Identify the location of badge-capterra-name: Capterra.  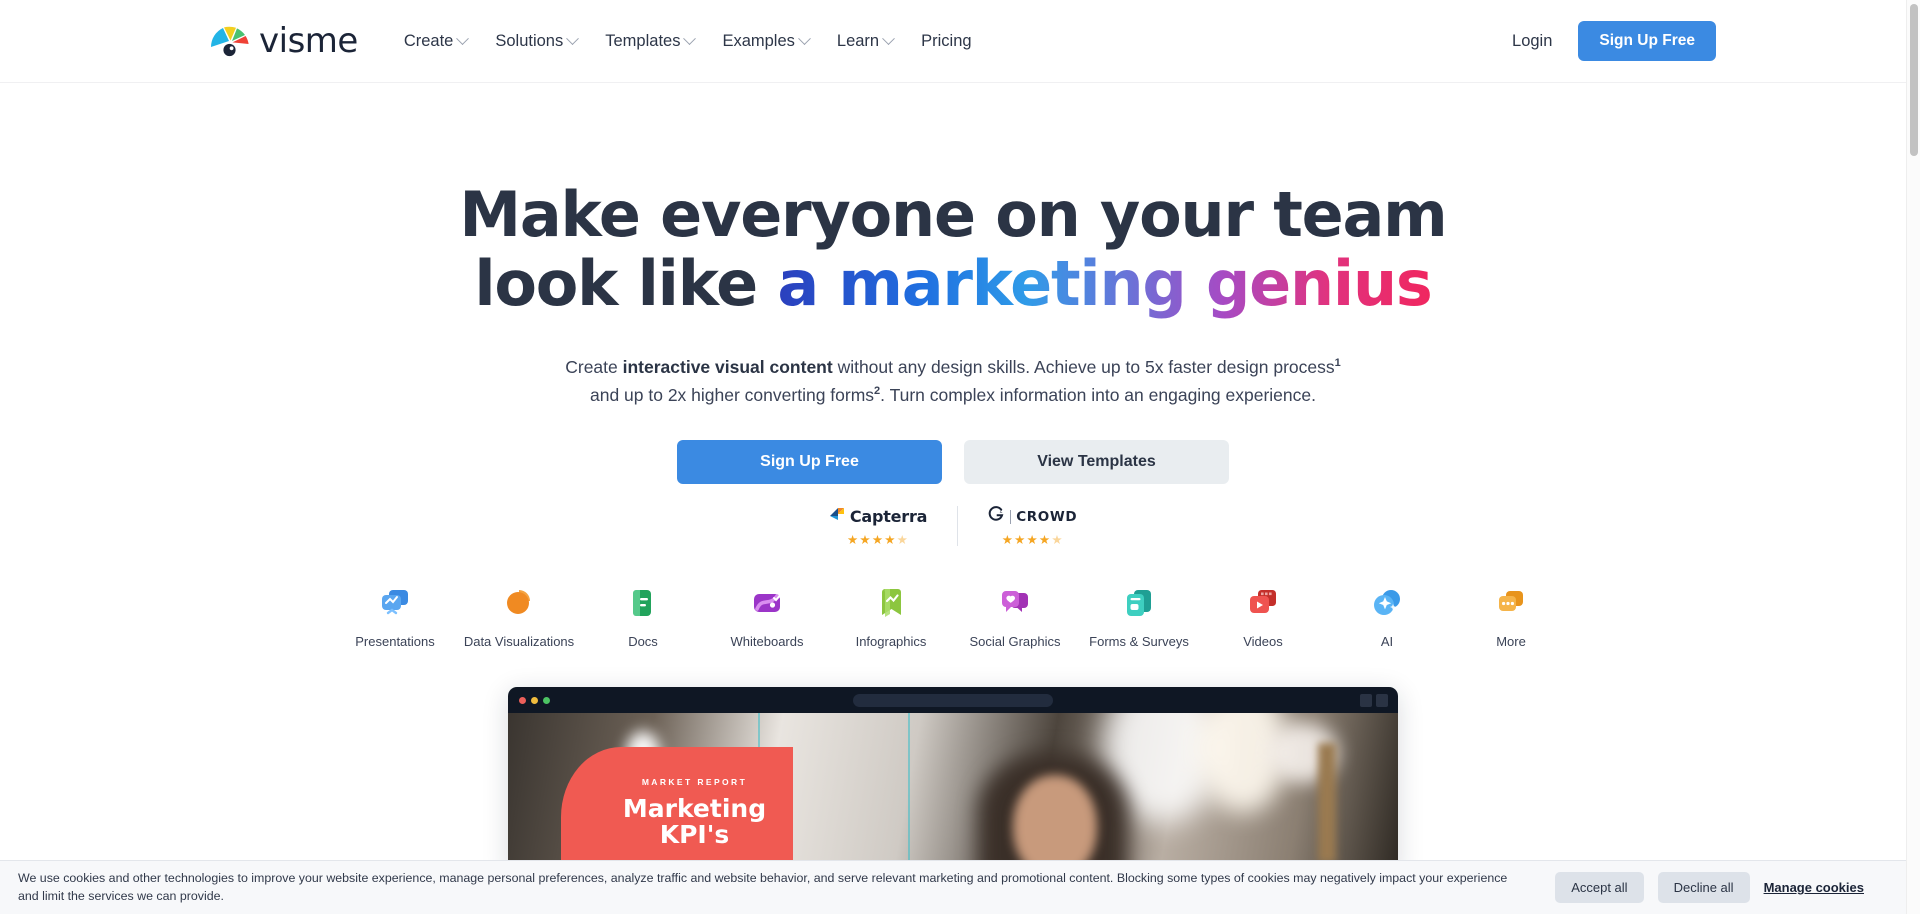
(888, 517).